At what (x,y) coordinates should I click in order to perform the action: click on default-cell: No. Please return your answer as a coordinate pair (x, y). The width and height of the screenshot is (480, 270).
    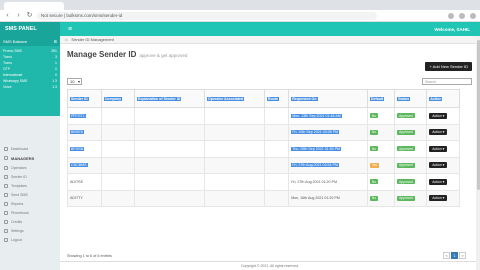
    Looking at the image, I should click on (381, 132).